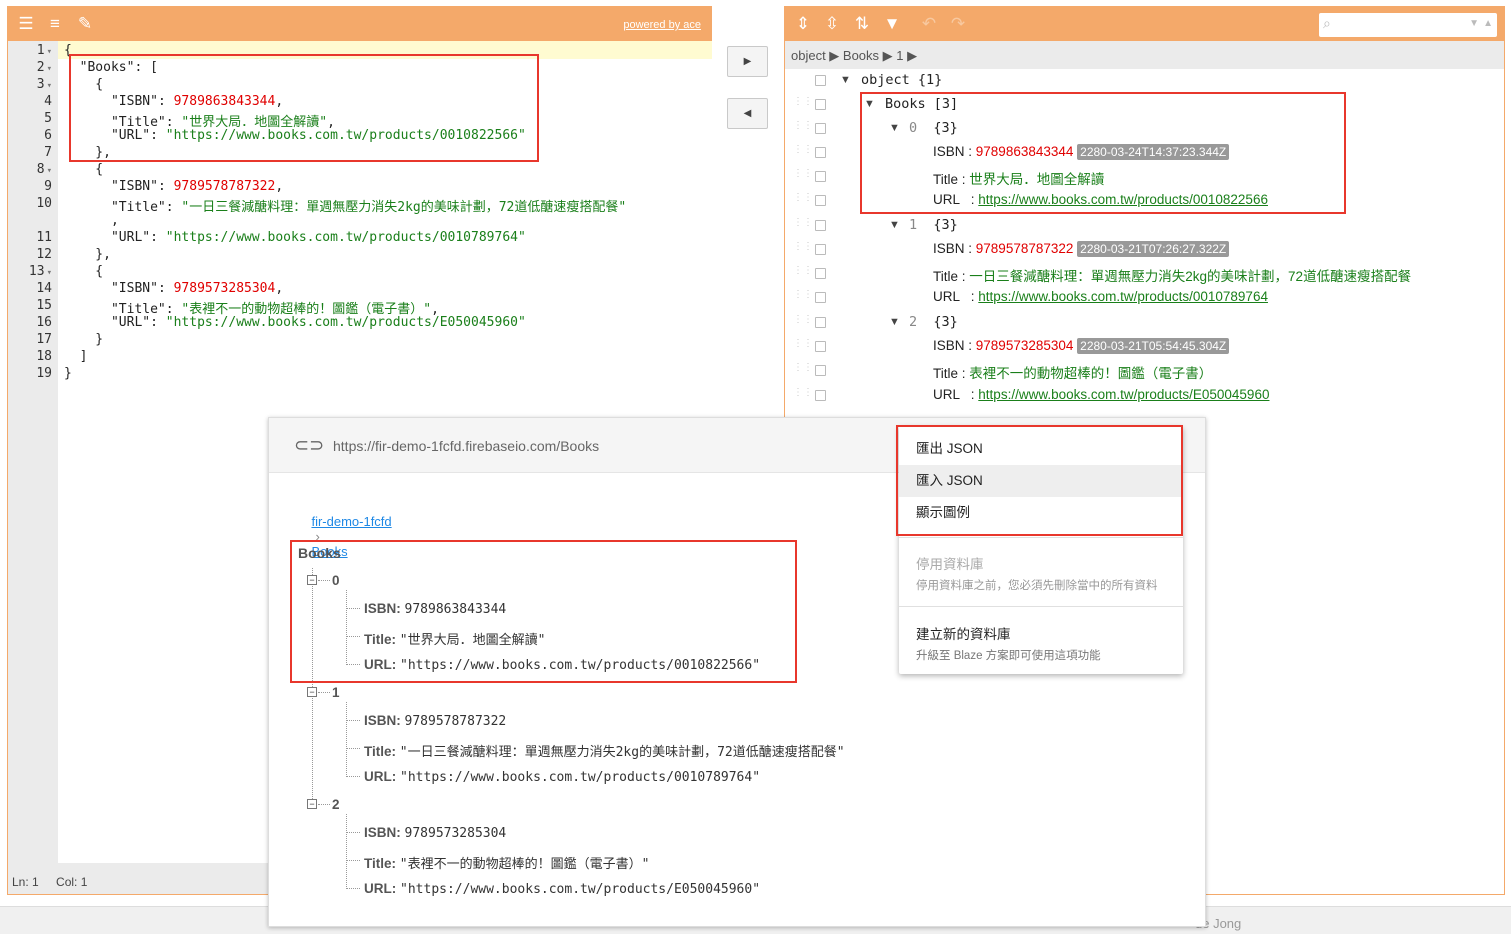 The width and height of the screenshot is (1511, 934). I want to click on link-icon: ⊂⊃, so click(309, 445).